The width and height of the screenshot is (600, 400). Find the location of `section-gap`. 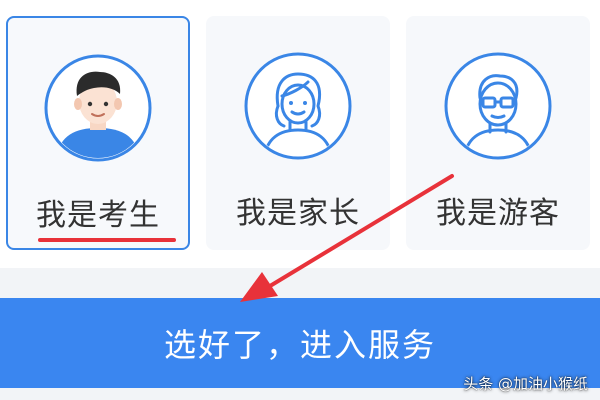

section-gap is located at coordinates (300, 283).